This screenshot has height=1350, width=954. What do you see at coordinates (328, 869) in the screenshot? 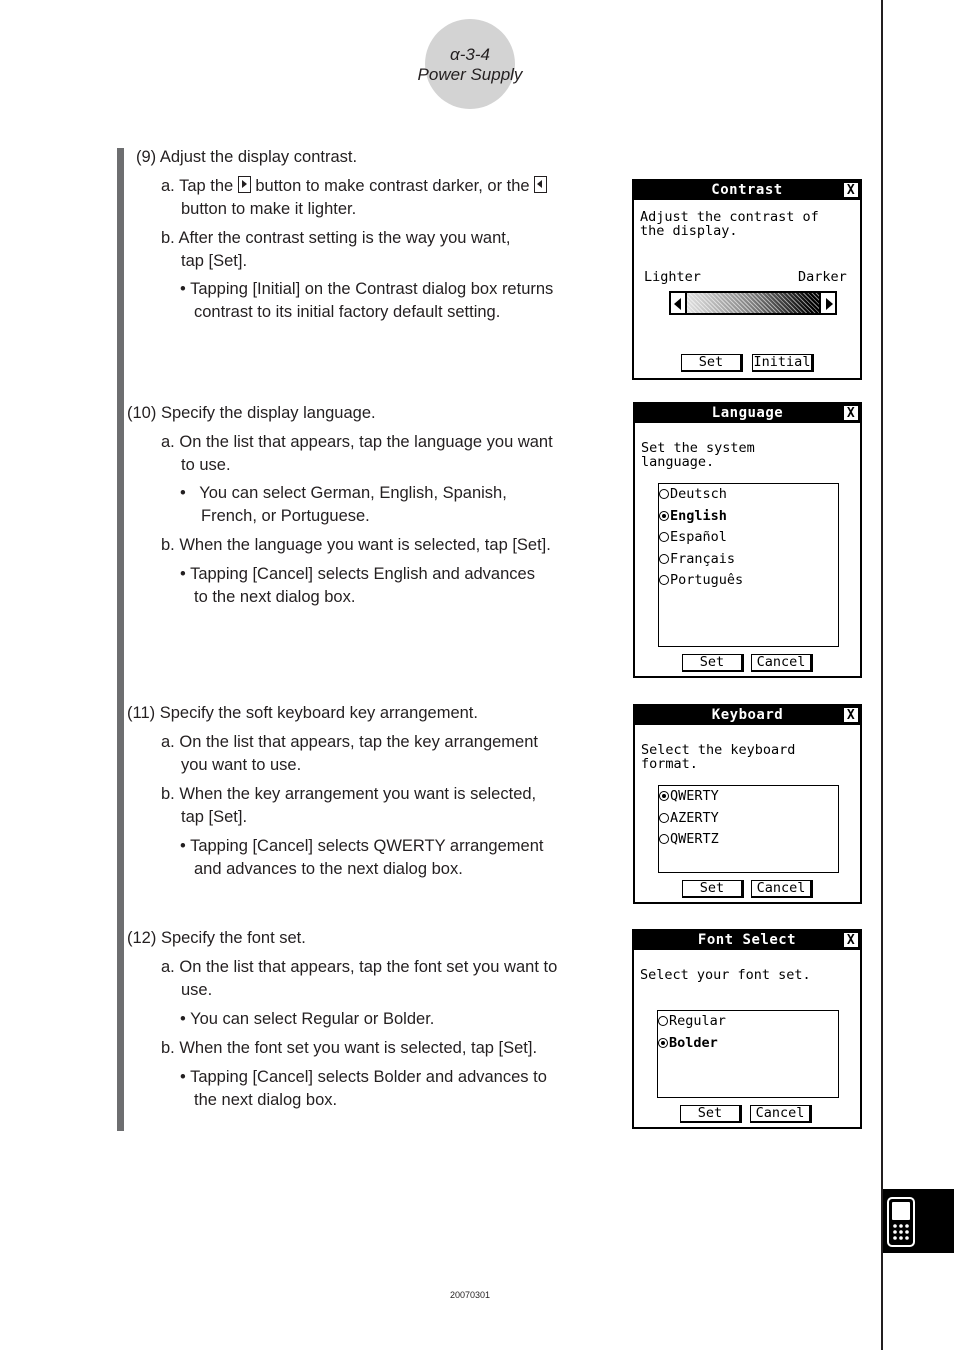
I see `step-11-note-cont: and advances to the next dialog box.` at bounding box center [328, 869].